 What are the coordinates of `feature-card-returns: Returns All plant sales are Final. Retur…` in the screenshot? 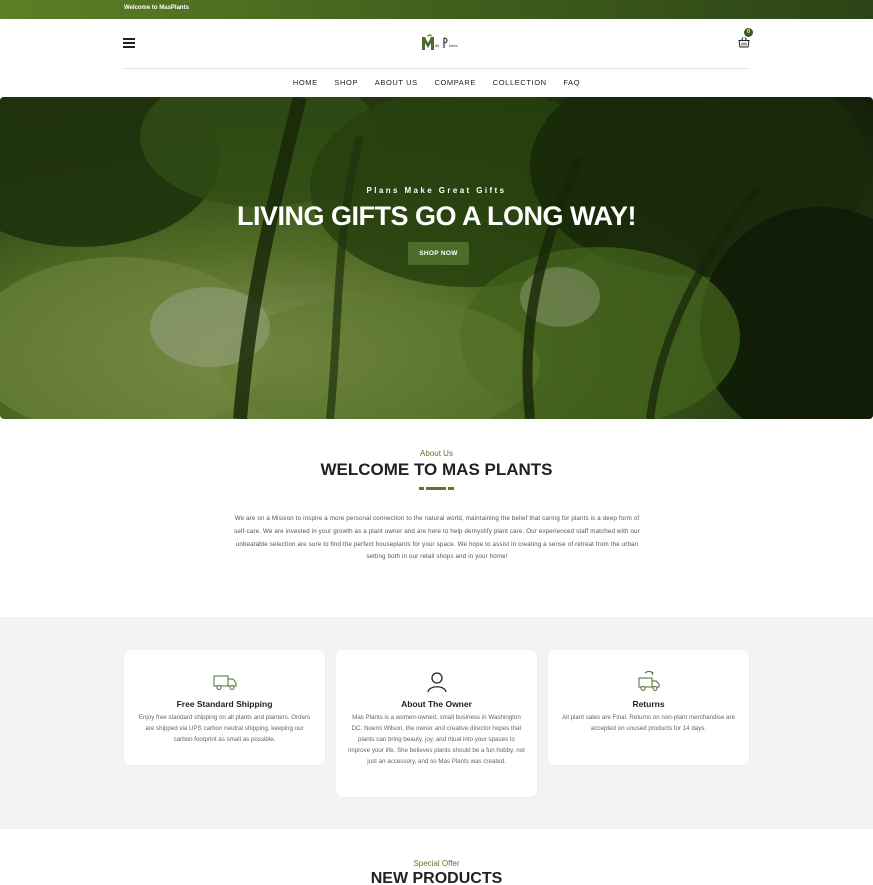 It's located at (648, 707).